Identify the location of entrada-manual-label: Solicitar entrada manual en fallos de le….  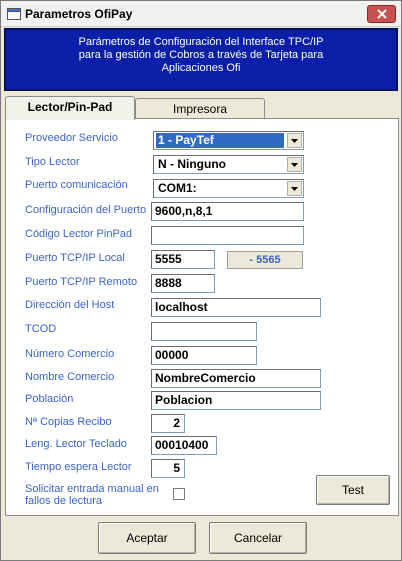
(92, 495).